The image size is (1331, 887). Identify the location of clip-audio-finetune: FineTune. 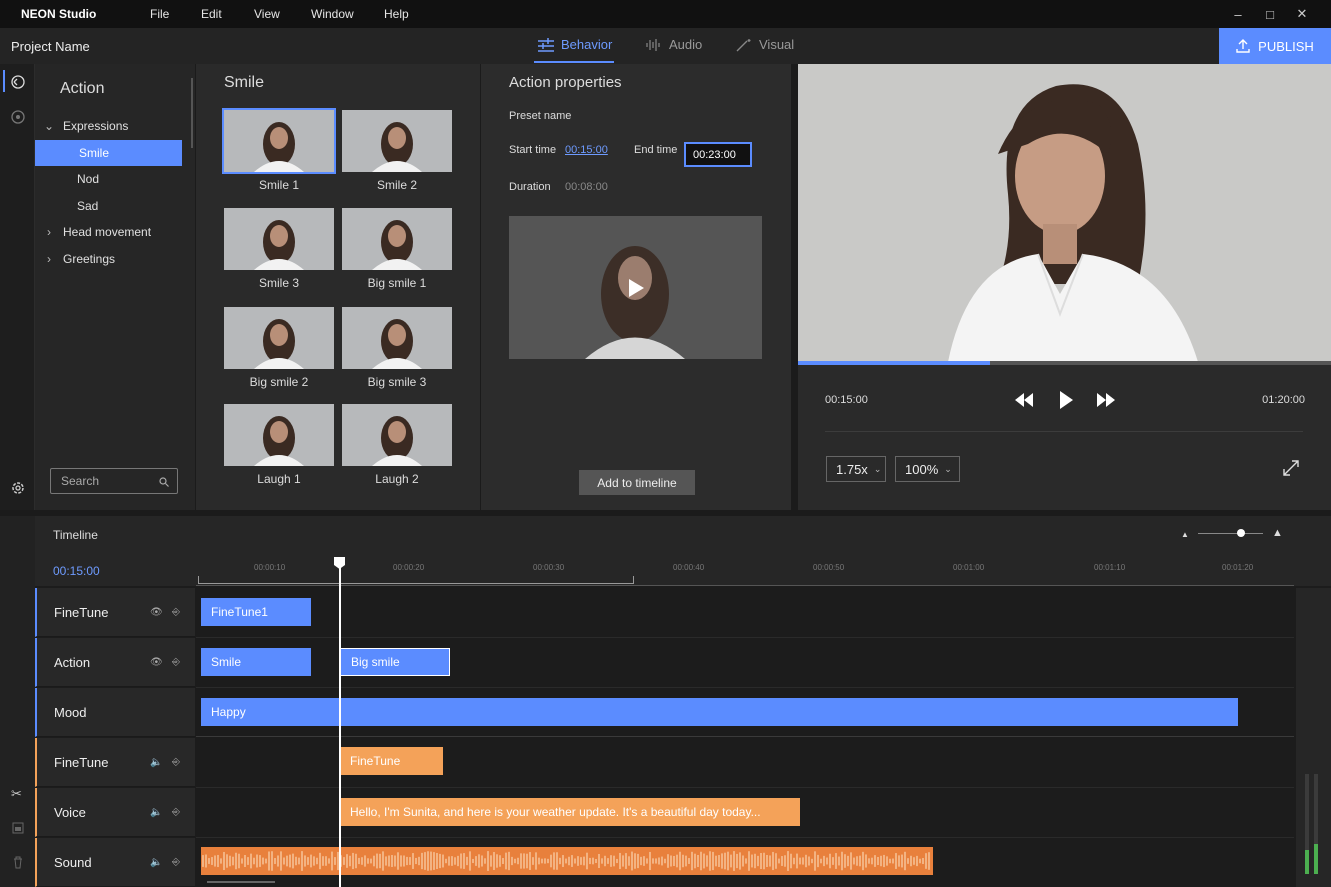
(391, 761).